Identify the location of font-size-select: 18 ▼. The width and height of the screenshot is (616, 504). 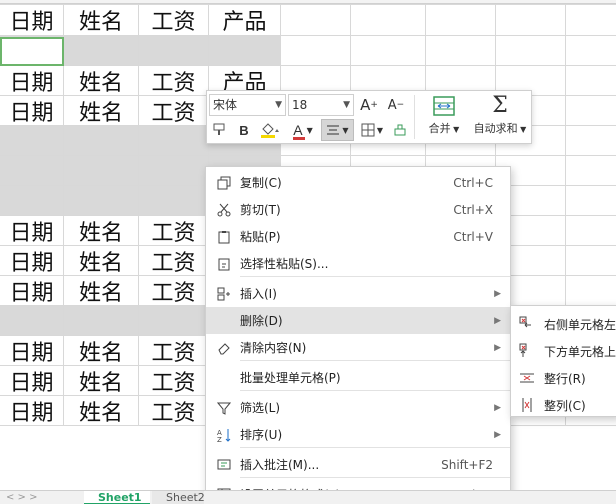
(321, 105).